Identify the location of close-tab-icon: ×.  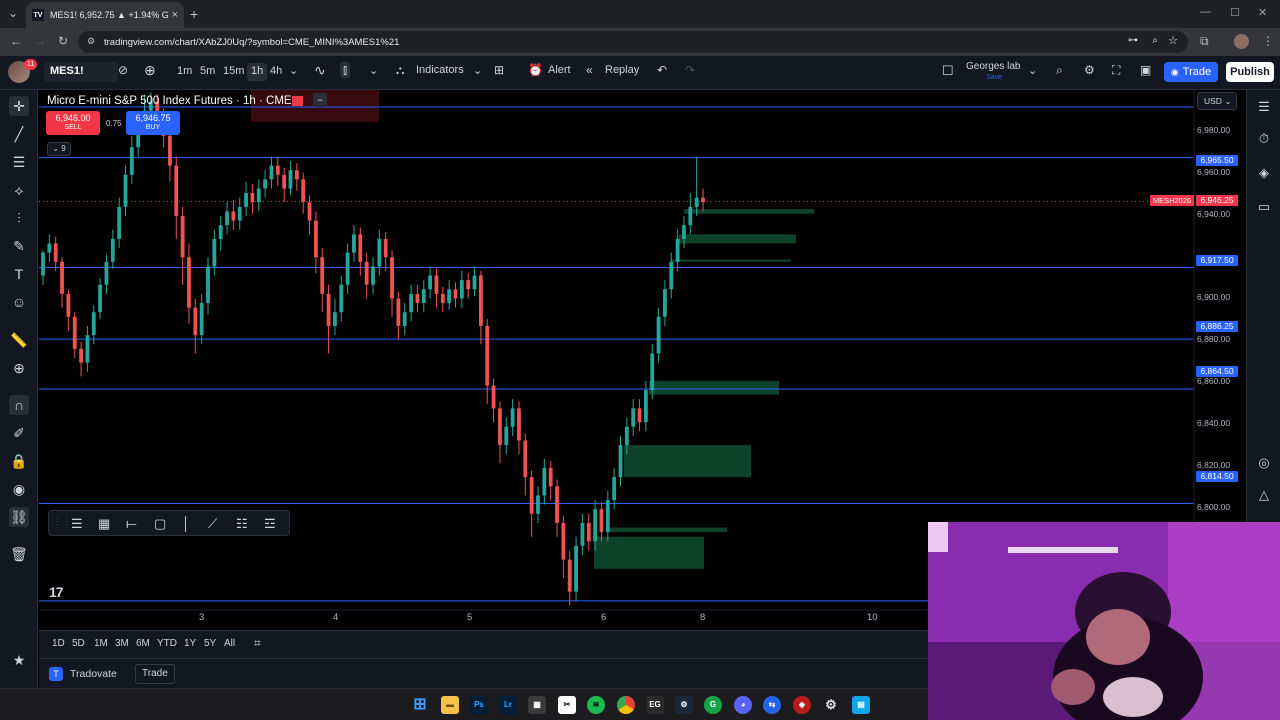
(175, 15).